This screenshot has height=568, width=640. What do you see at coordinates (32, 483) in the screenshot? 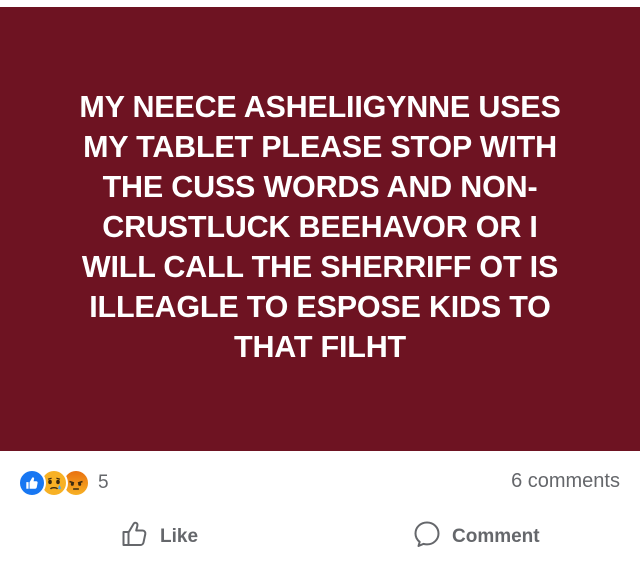
I see `like-reaction-icon` at bounding box center [32, 483].